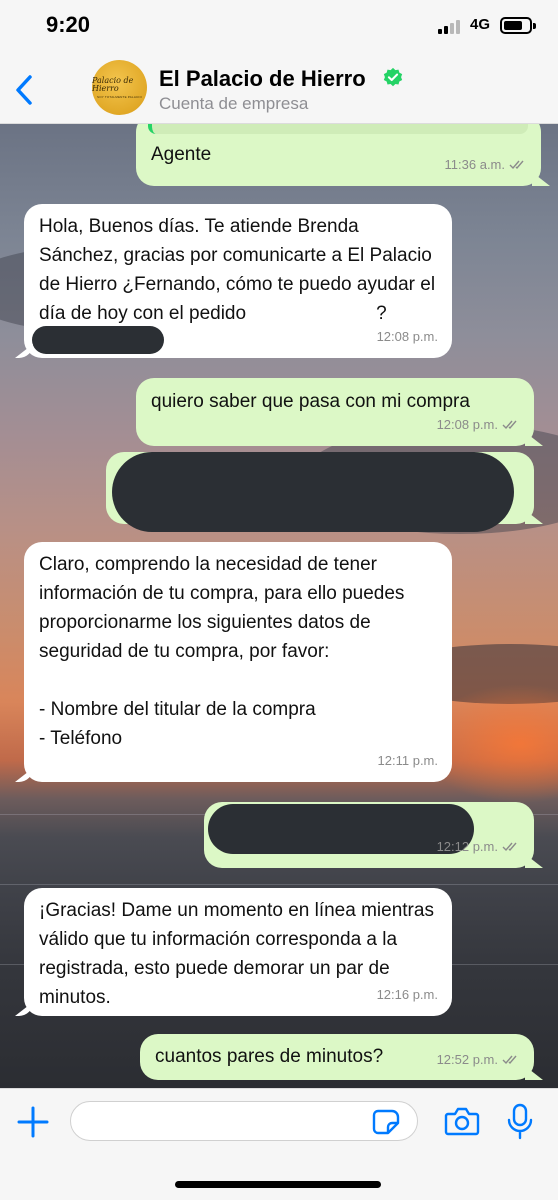  Describe the element at coordinates (474, 164) in the screenshot. I see `message-time: 11:36 a.m.` at that location.